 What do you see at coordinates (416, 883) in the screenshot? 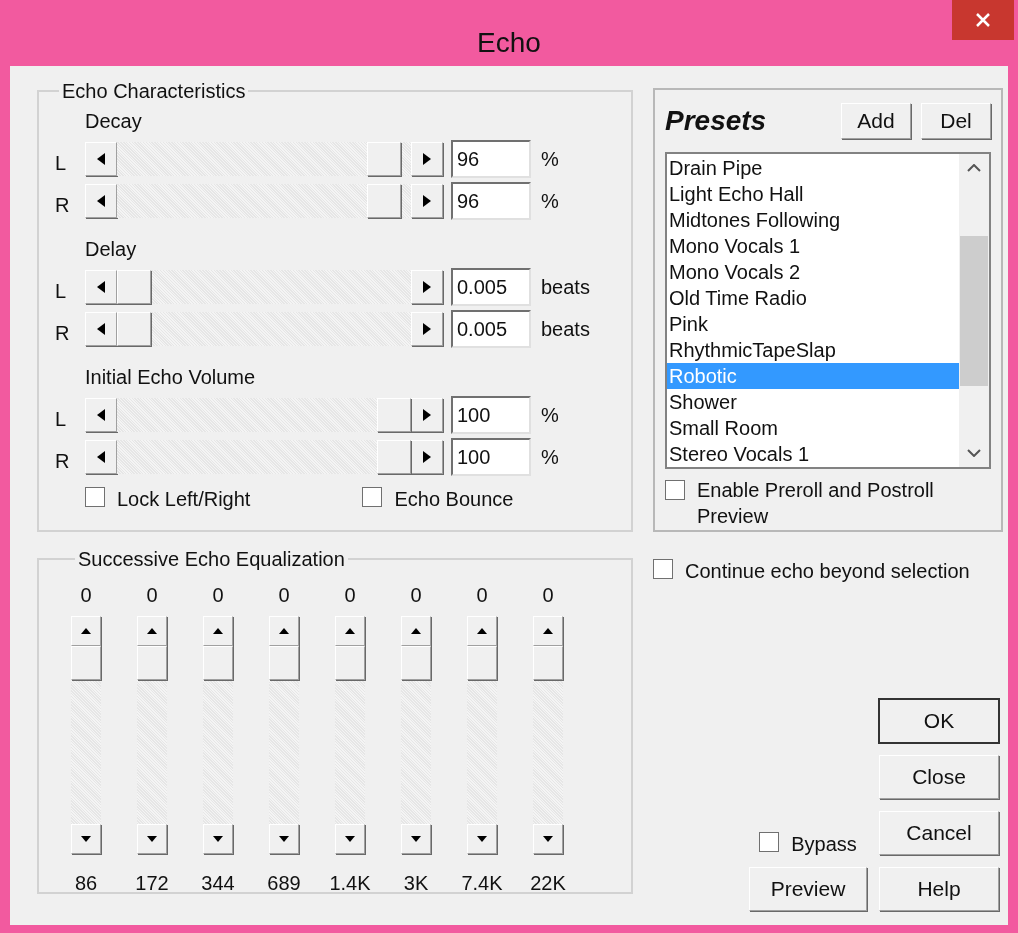
I see `band-frequency: 3K` at bounding box center [416, 883].